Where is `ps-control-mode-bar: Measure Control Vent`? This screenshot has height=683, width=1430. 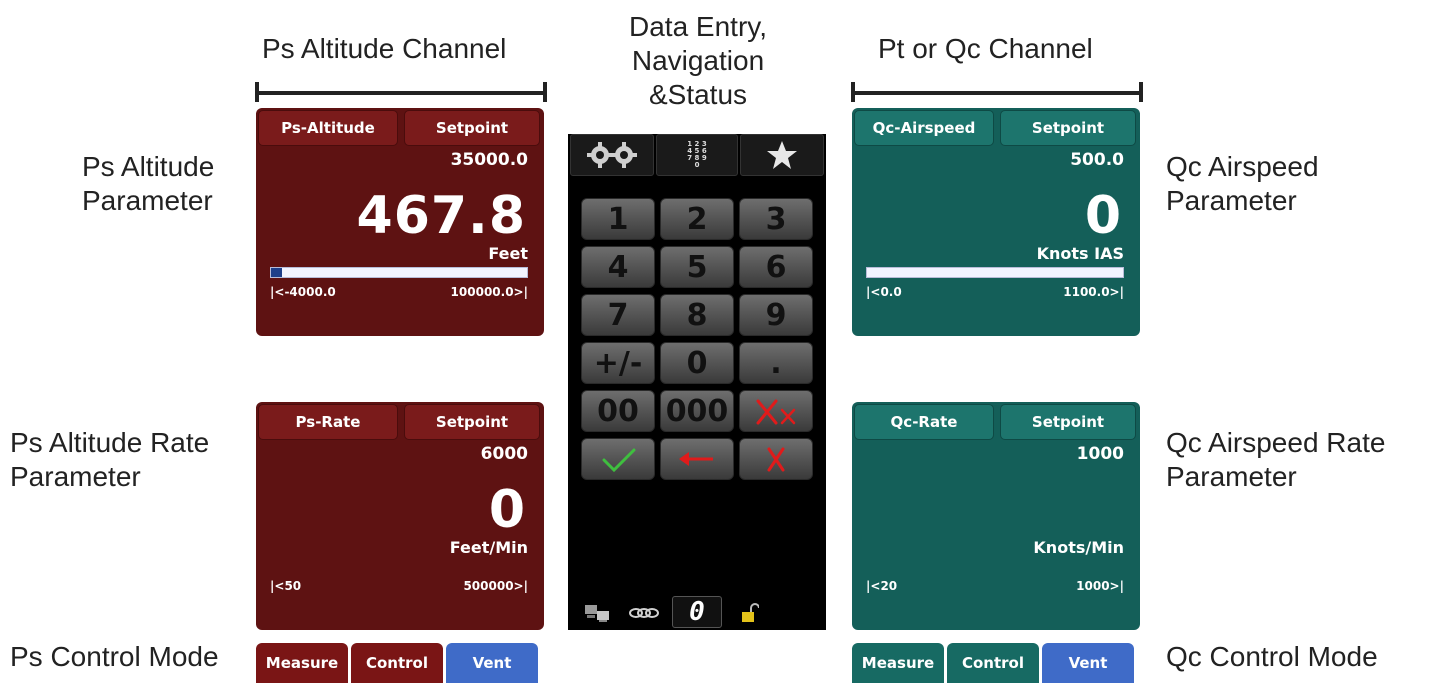 ps-control-mode-bar: Measure Control Vent is located at coordinates (400, 661).